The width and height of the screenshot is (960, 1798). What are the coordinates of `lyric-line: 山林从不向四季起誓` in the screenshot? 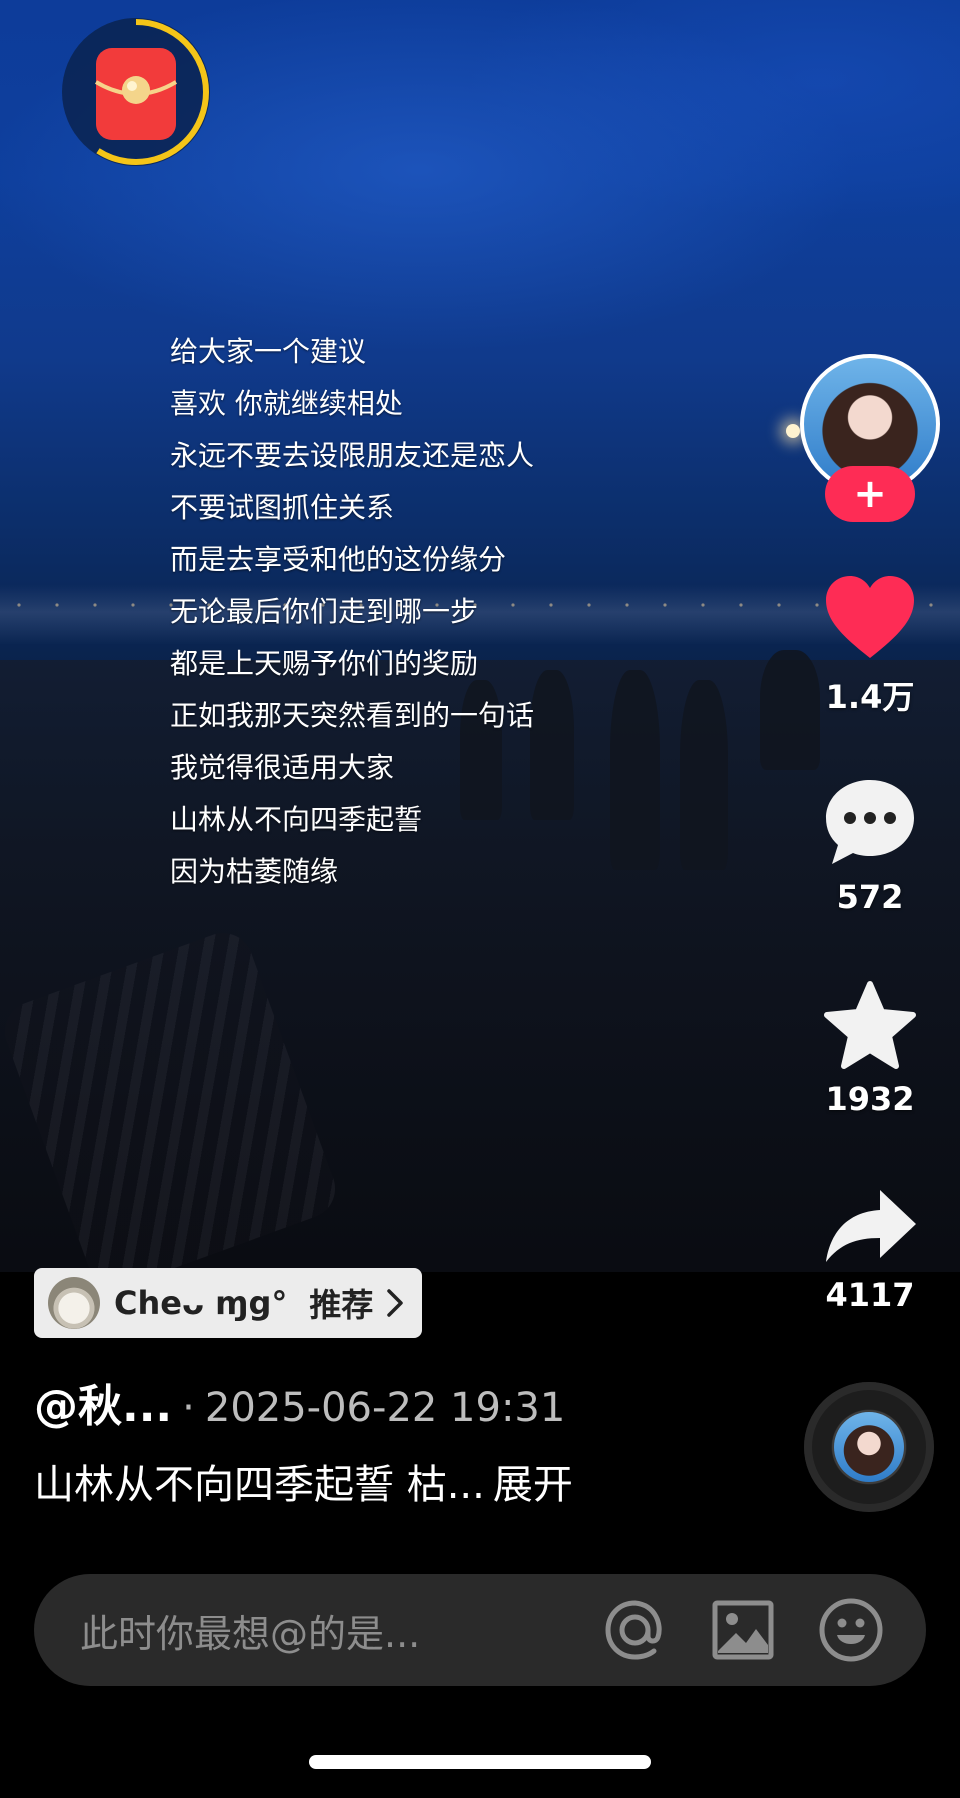 It's located at (296, 819).